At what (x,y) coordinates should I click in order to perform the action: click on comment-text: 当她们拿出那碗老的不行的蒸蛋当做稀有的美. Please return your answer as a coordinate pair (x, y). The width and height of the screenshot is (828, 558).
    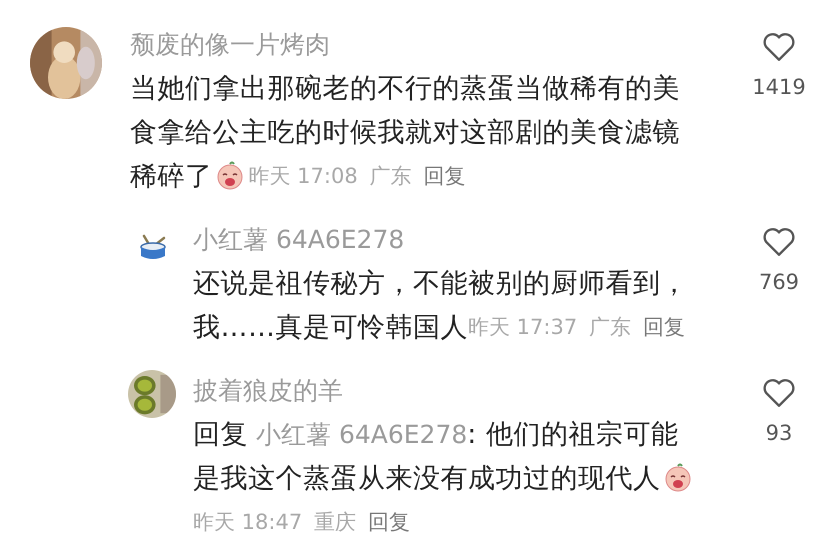
    Looking at the image, I should click on (405, 89).